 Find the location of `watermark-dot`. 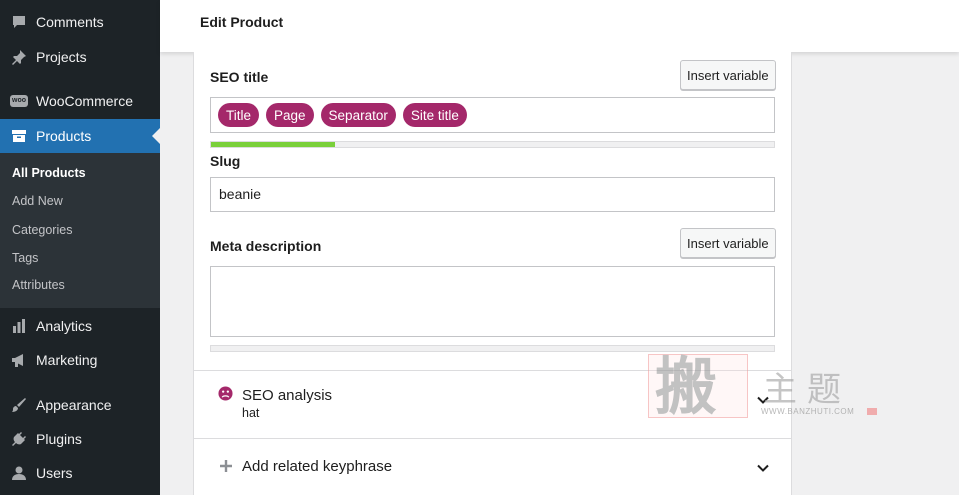

watermark-dot is located at coordinates (872, 411).